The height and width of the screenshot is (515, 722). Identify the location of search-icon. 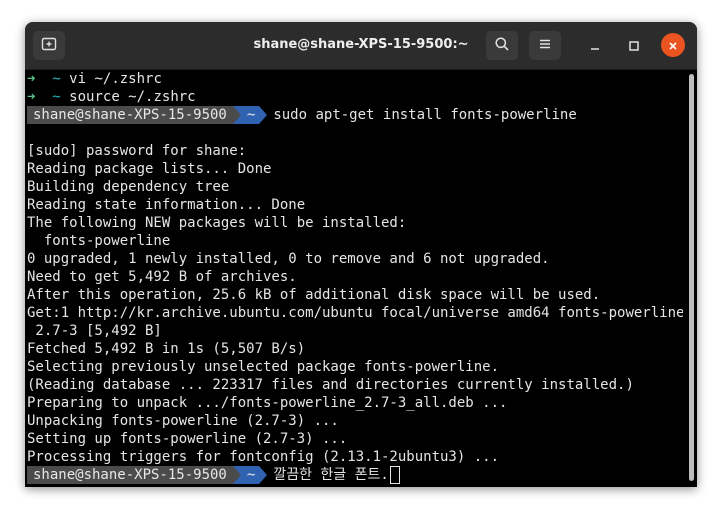
(502, 46).